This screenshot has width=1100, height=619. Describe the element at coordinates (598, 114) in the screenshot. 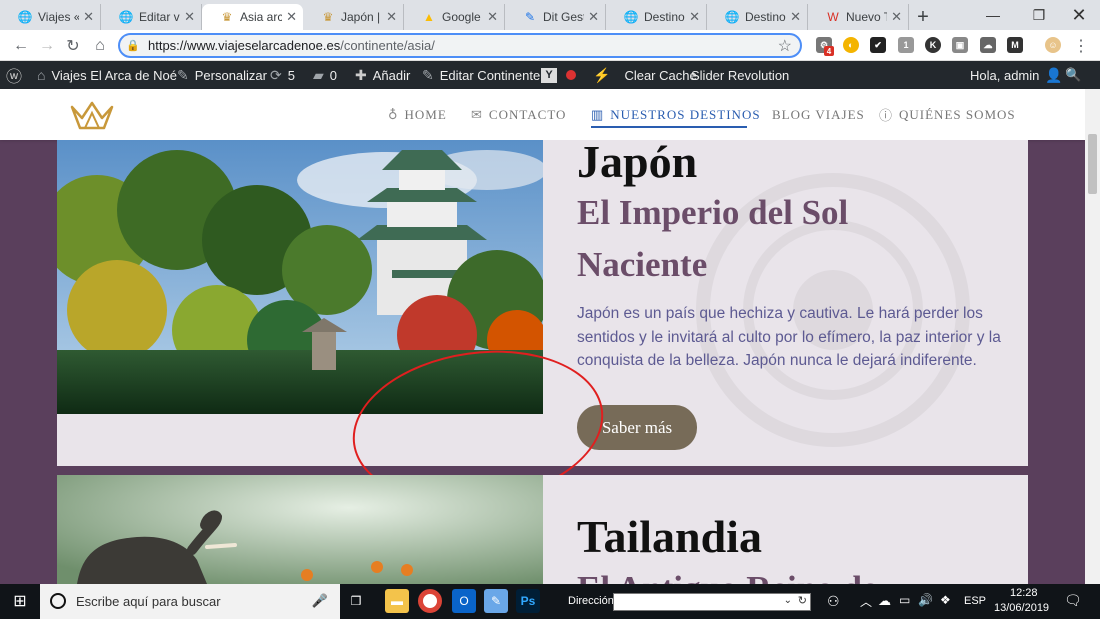

I see `map-icon: ▥` at that location.